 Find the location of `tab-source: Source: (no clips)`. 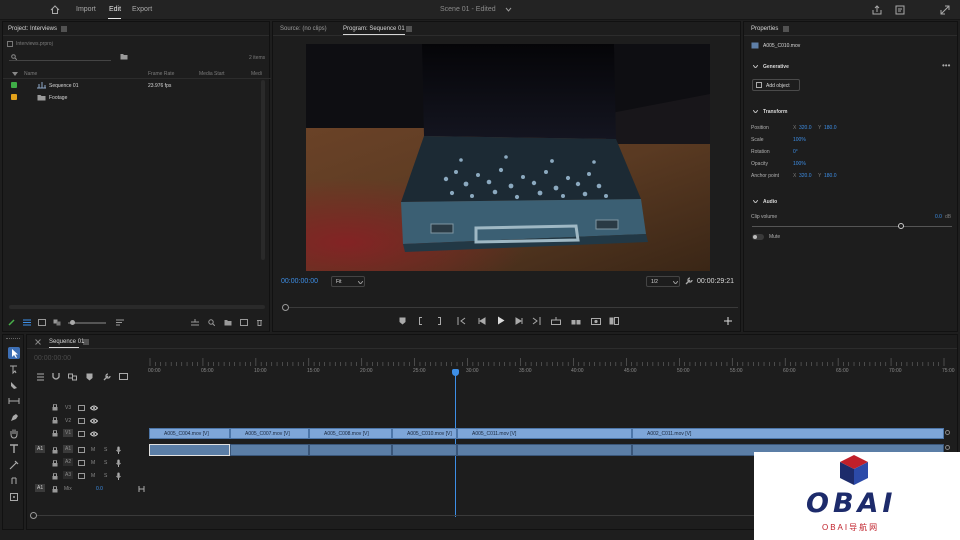

tab-source: Source: (no clips) is located at coordinates (303, 29).